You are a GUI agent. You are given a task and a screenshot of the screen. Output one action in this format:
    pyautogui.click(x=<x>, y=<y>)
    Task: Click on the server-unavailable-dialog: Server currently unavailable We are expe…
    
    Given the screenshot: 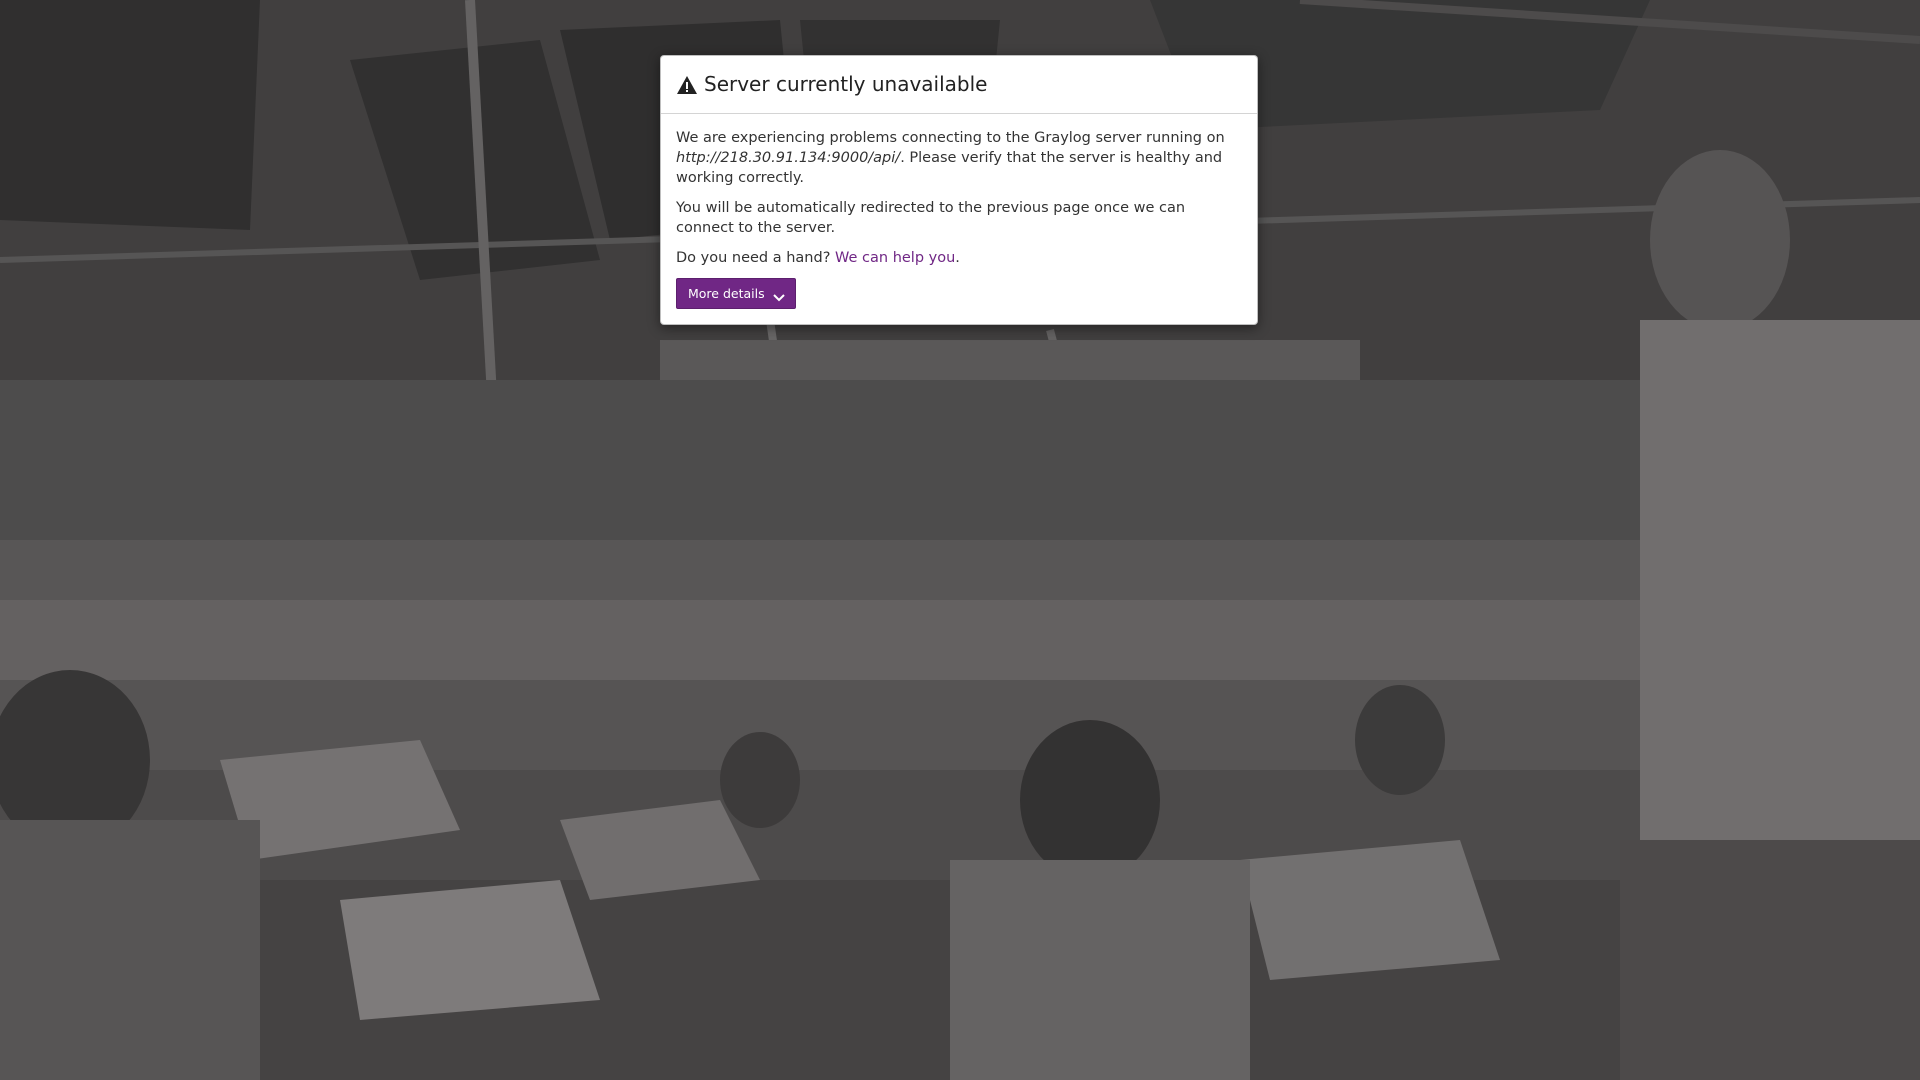 What is the action you would take?
    pyautogui.click(x=959, y=190)
    